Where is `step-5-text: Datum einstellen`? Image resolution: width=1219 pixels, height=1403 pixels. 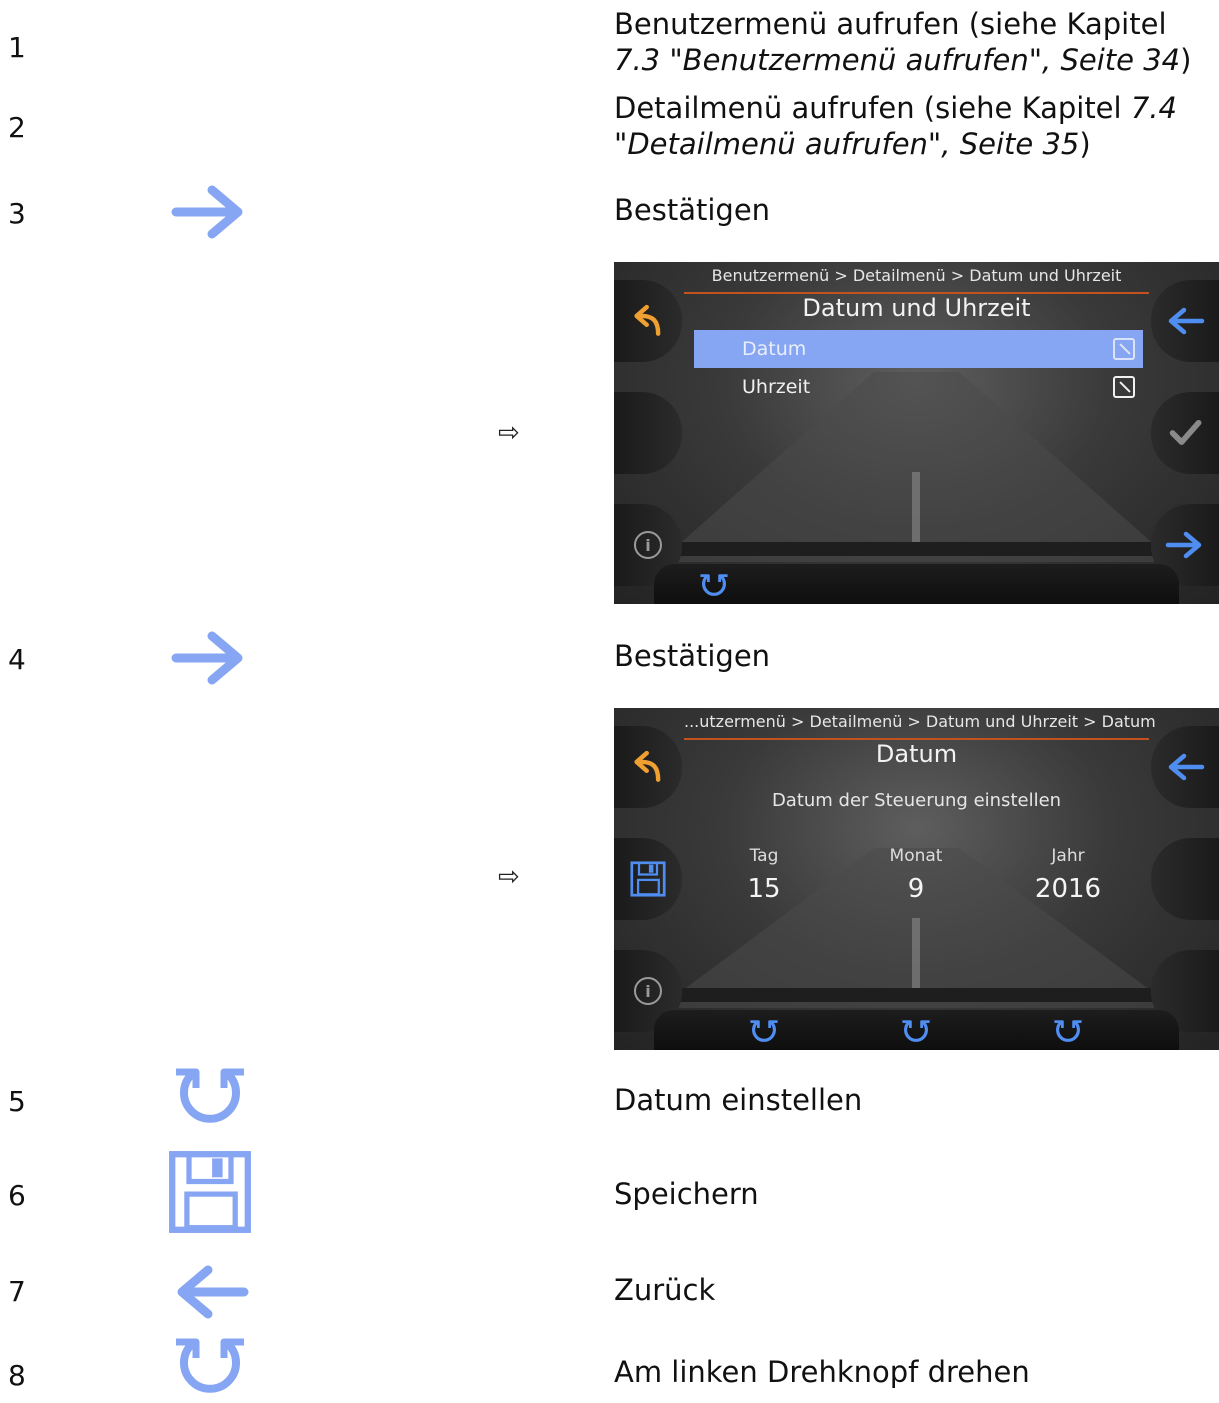 step-5-text: Datum einstellen is located at coordinates (738, 1100).